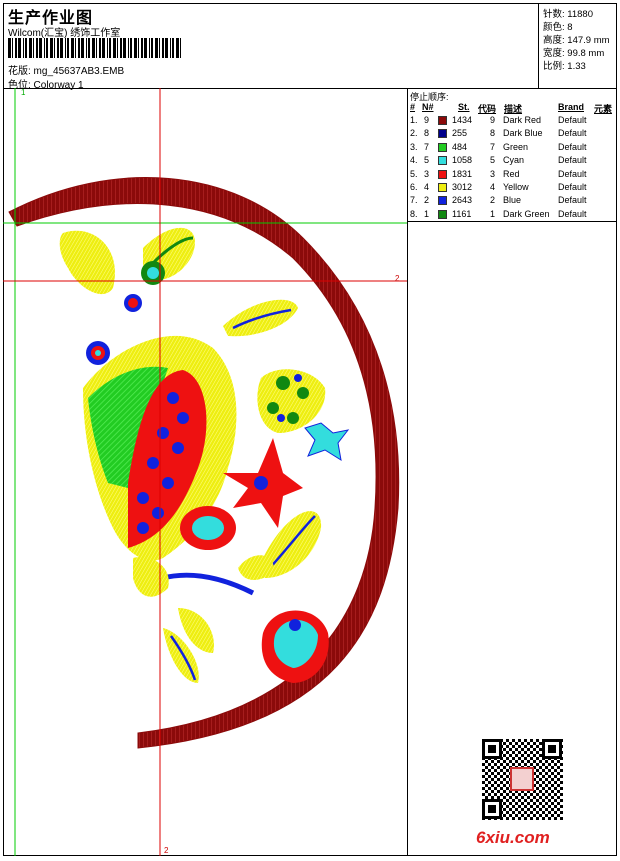 The width and height of the screenshot is (620, 861). What do you see at coordinates (493, 187) in the screenshot?
I see `row-code: 4` at bounding box center [493, 187].